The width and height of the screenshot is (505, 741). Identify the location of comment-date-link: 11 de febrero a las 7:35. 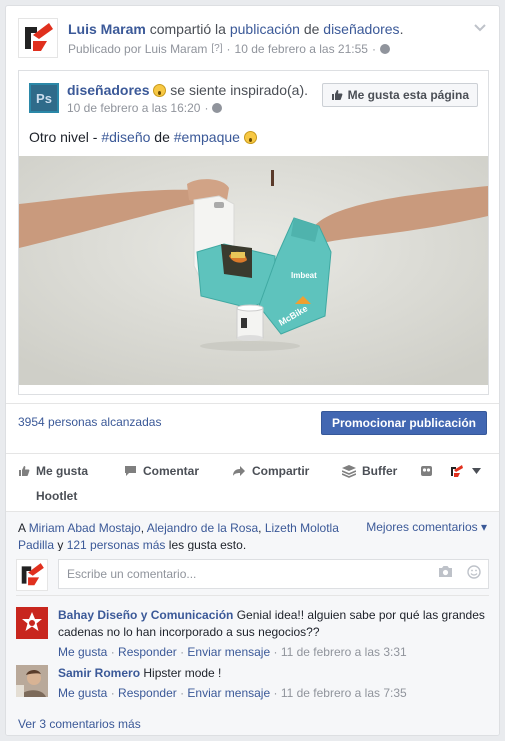
(344, 693).